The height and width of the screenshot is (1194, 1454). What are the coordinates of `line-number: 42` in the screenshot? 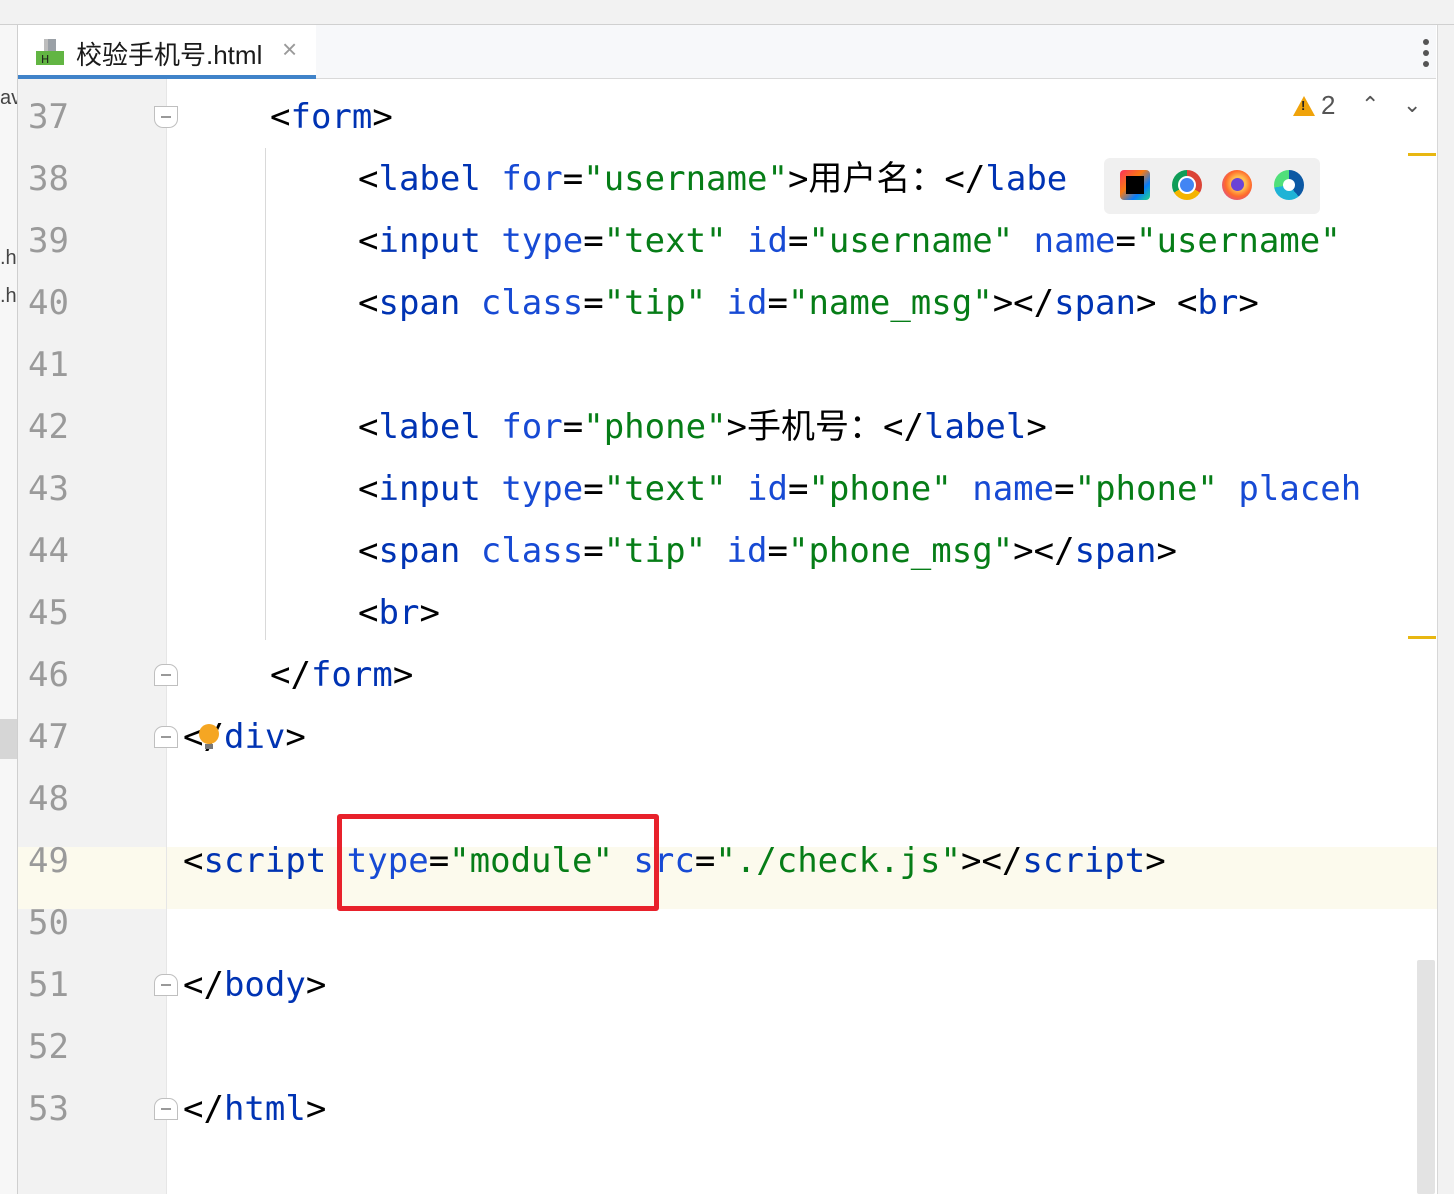 It's located at (48, 427).